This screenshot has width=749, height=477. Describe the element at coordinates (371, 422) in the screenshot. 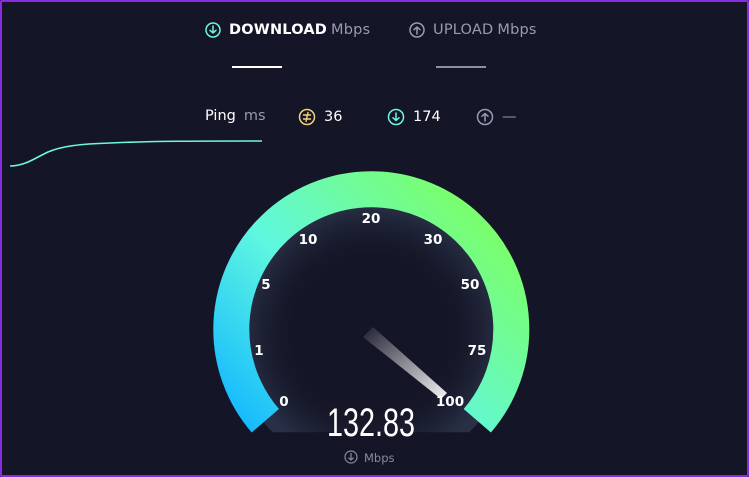

I see `speed-value: 132.83` at that location.